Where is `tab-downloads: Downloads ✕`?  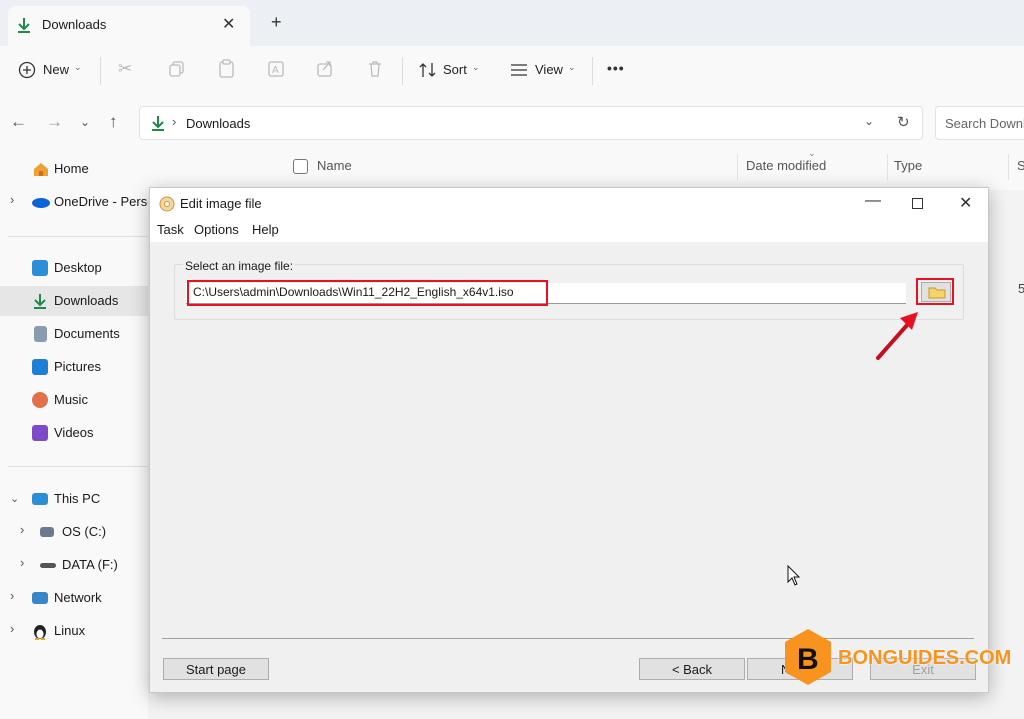 tab-downloads: Downloads ✕ is located at coordinates (129, 26).